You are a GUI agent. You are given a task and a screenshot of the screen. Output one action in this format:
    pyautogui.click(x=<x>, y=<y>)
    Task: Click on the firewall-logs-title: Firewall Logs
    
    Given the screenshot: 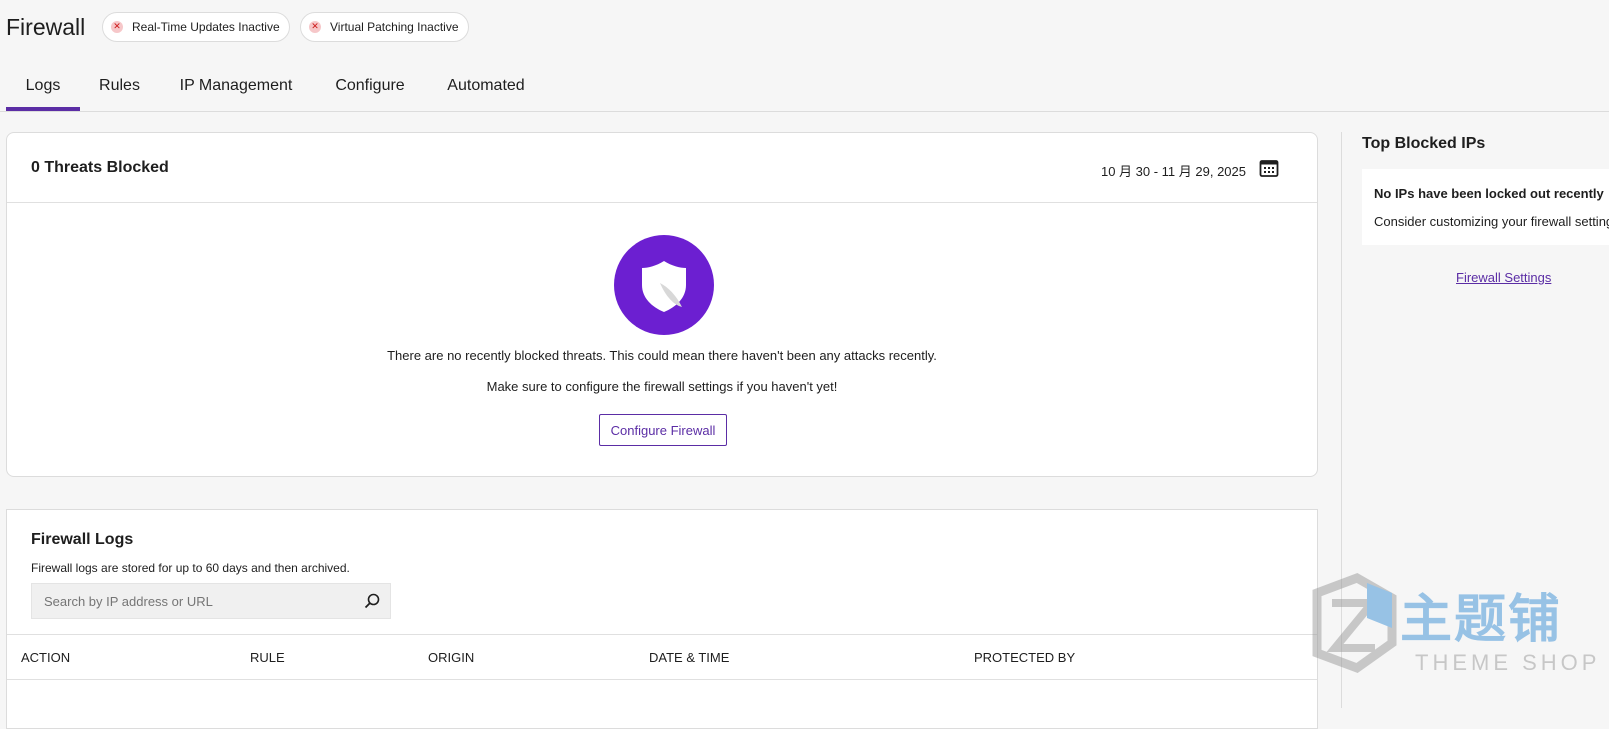 What is the action you would take?
    pyautogui.click(x=82, y=539)
    